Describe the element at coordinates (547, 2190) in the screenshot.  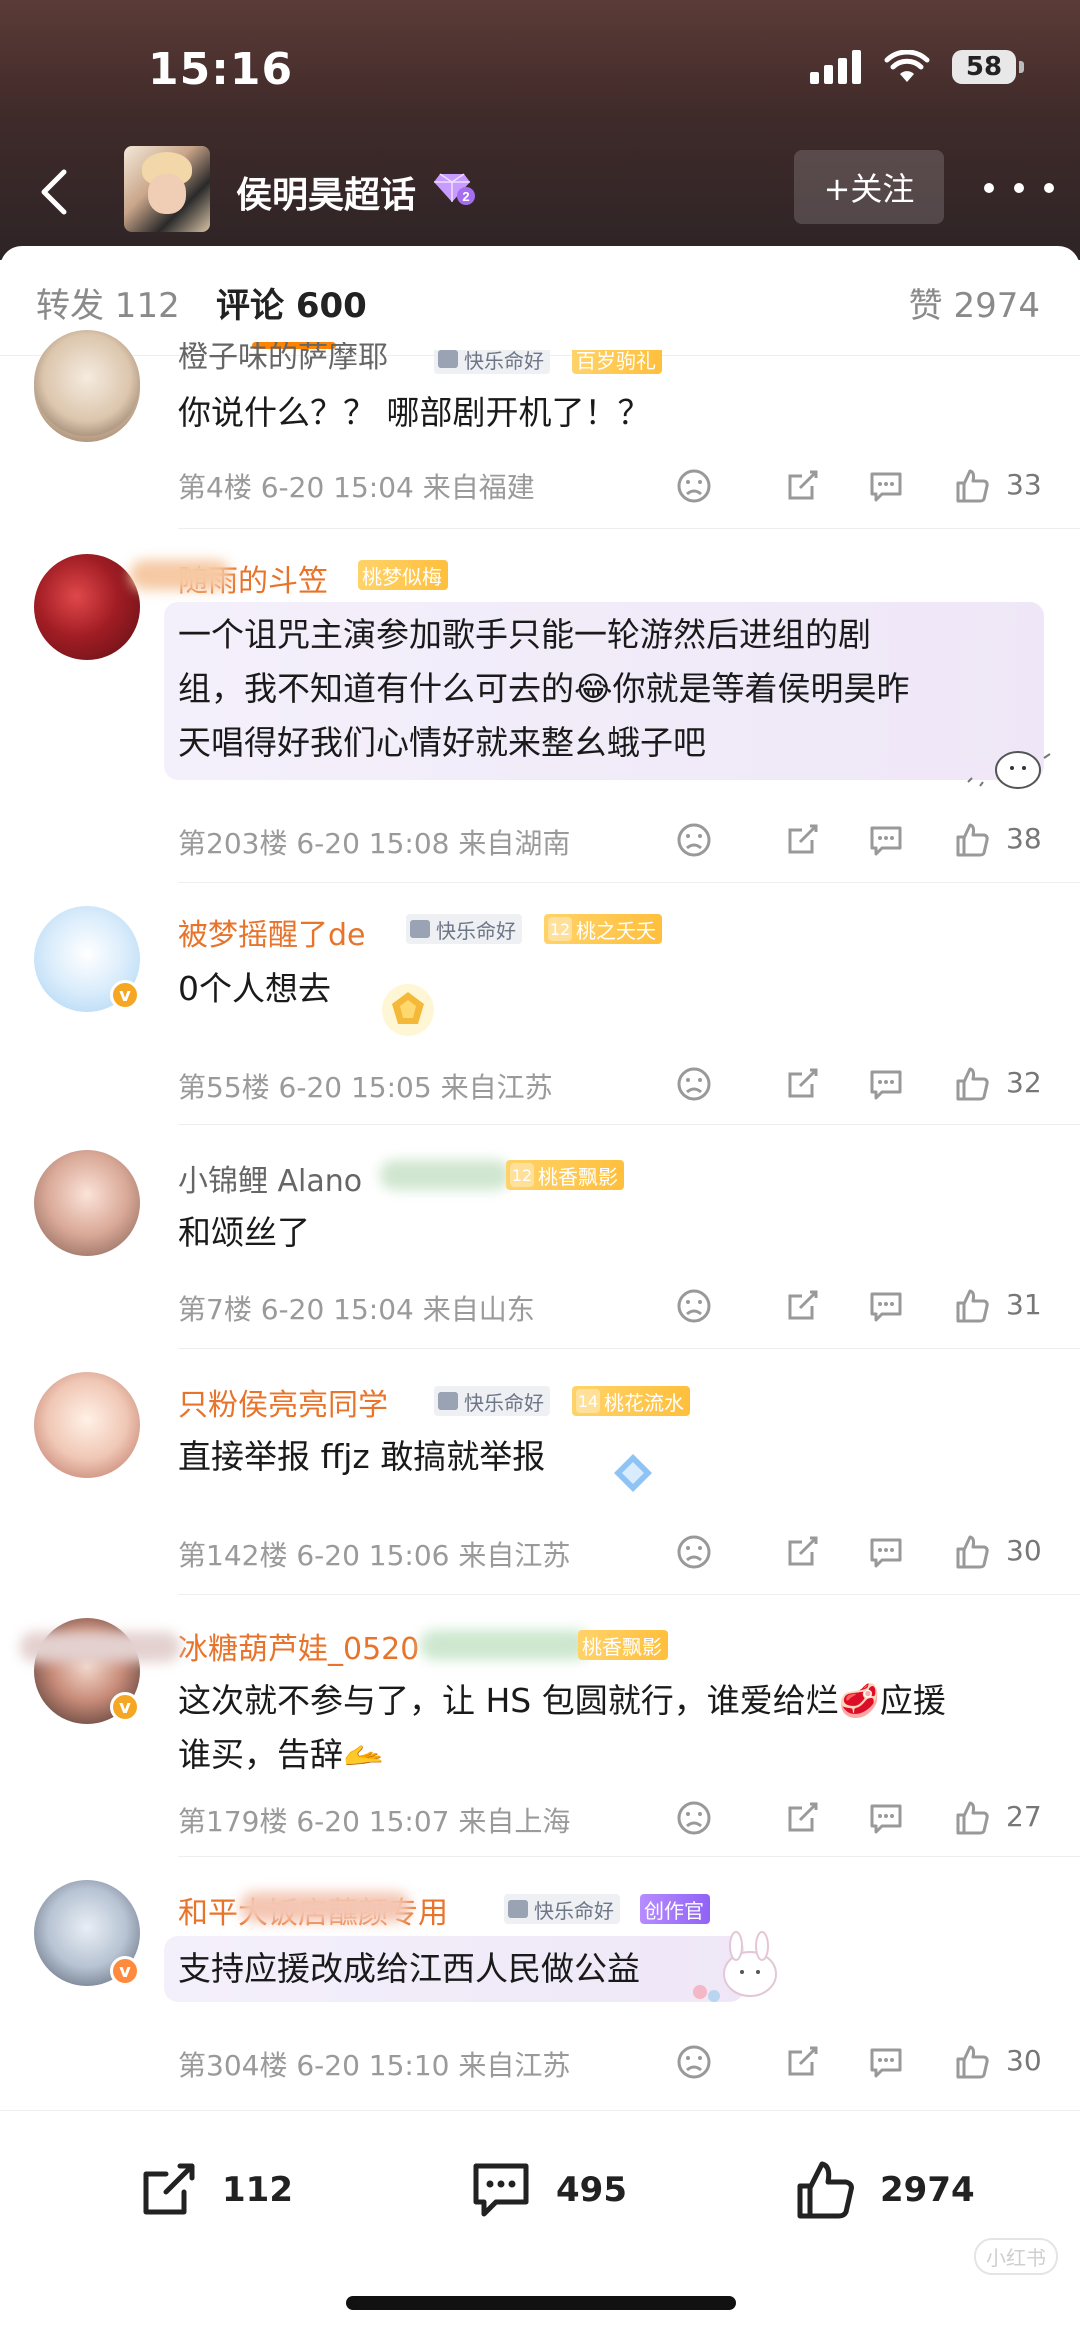
I see `comment-button: 495` at that location.